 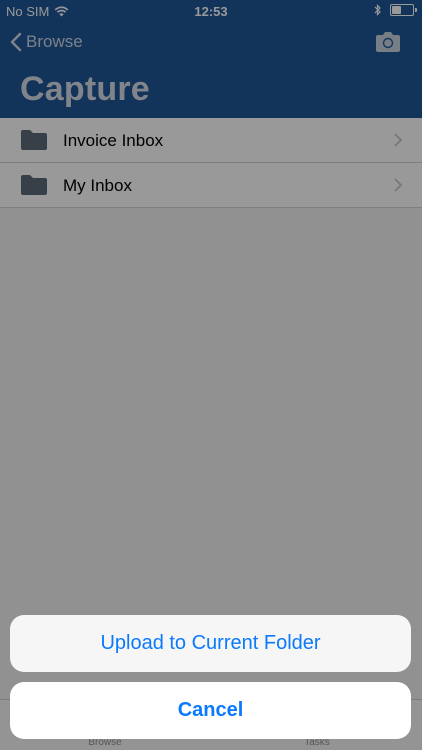 I want to click on upload-to-current-folder-button: Upload to Current Folder, so click(x=210, y=643).